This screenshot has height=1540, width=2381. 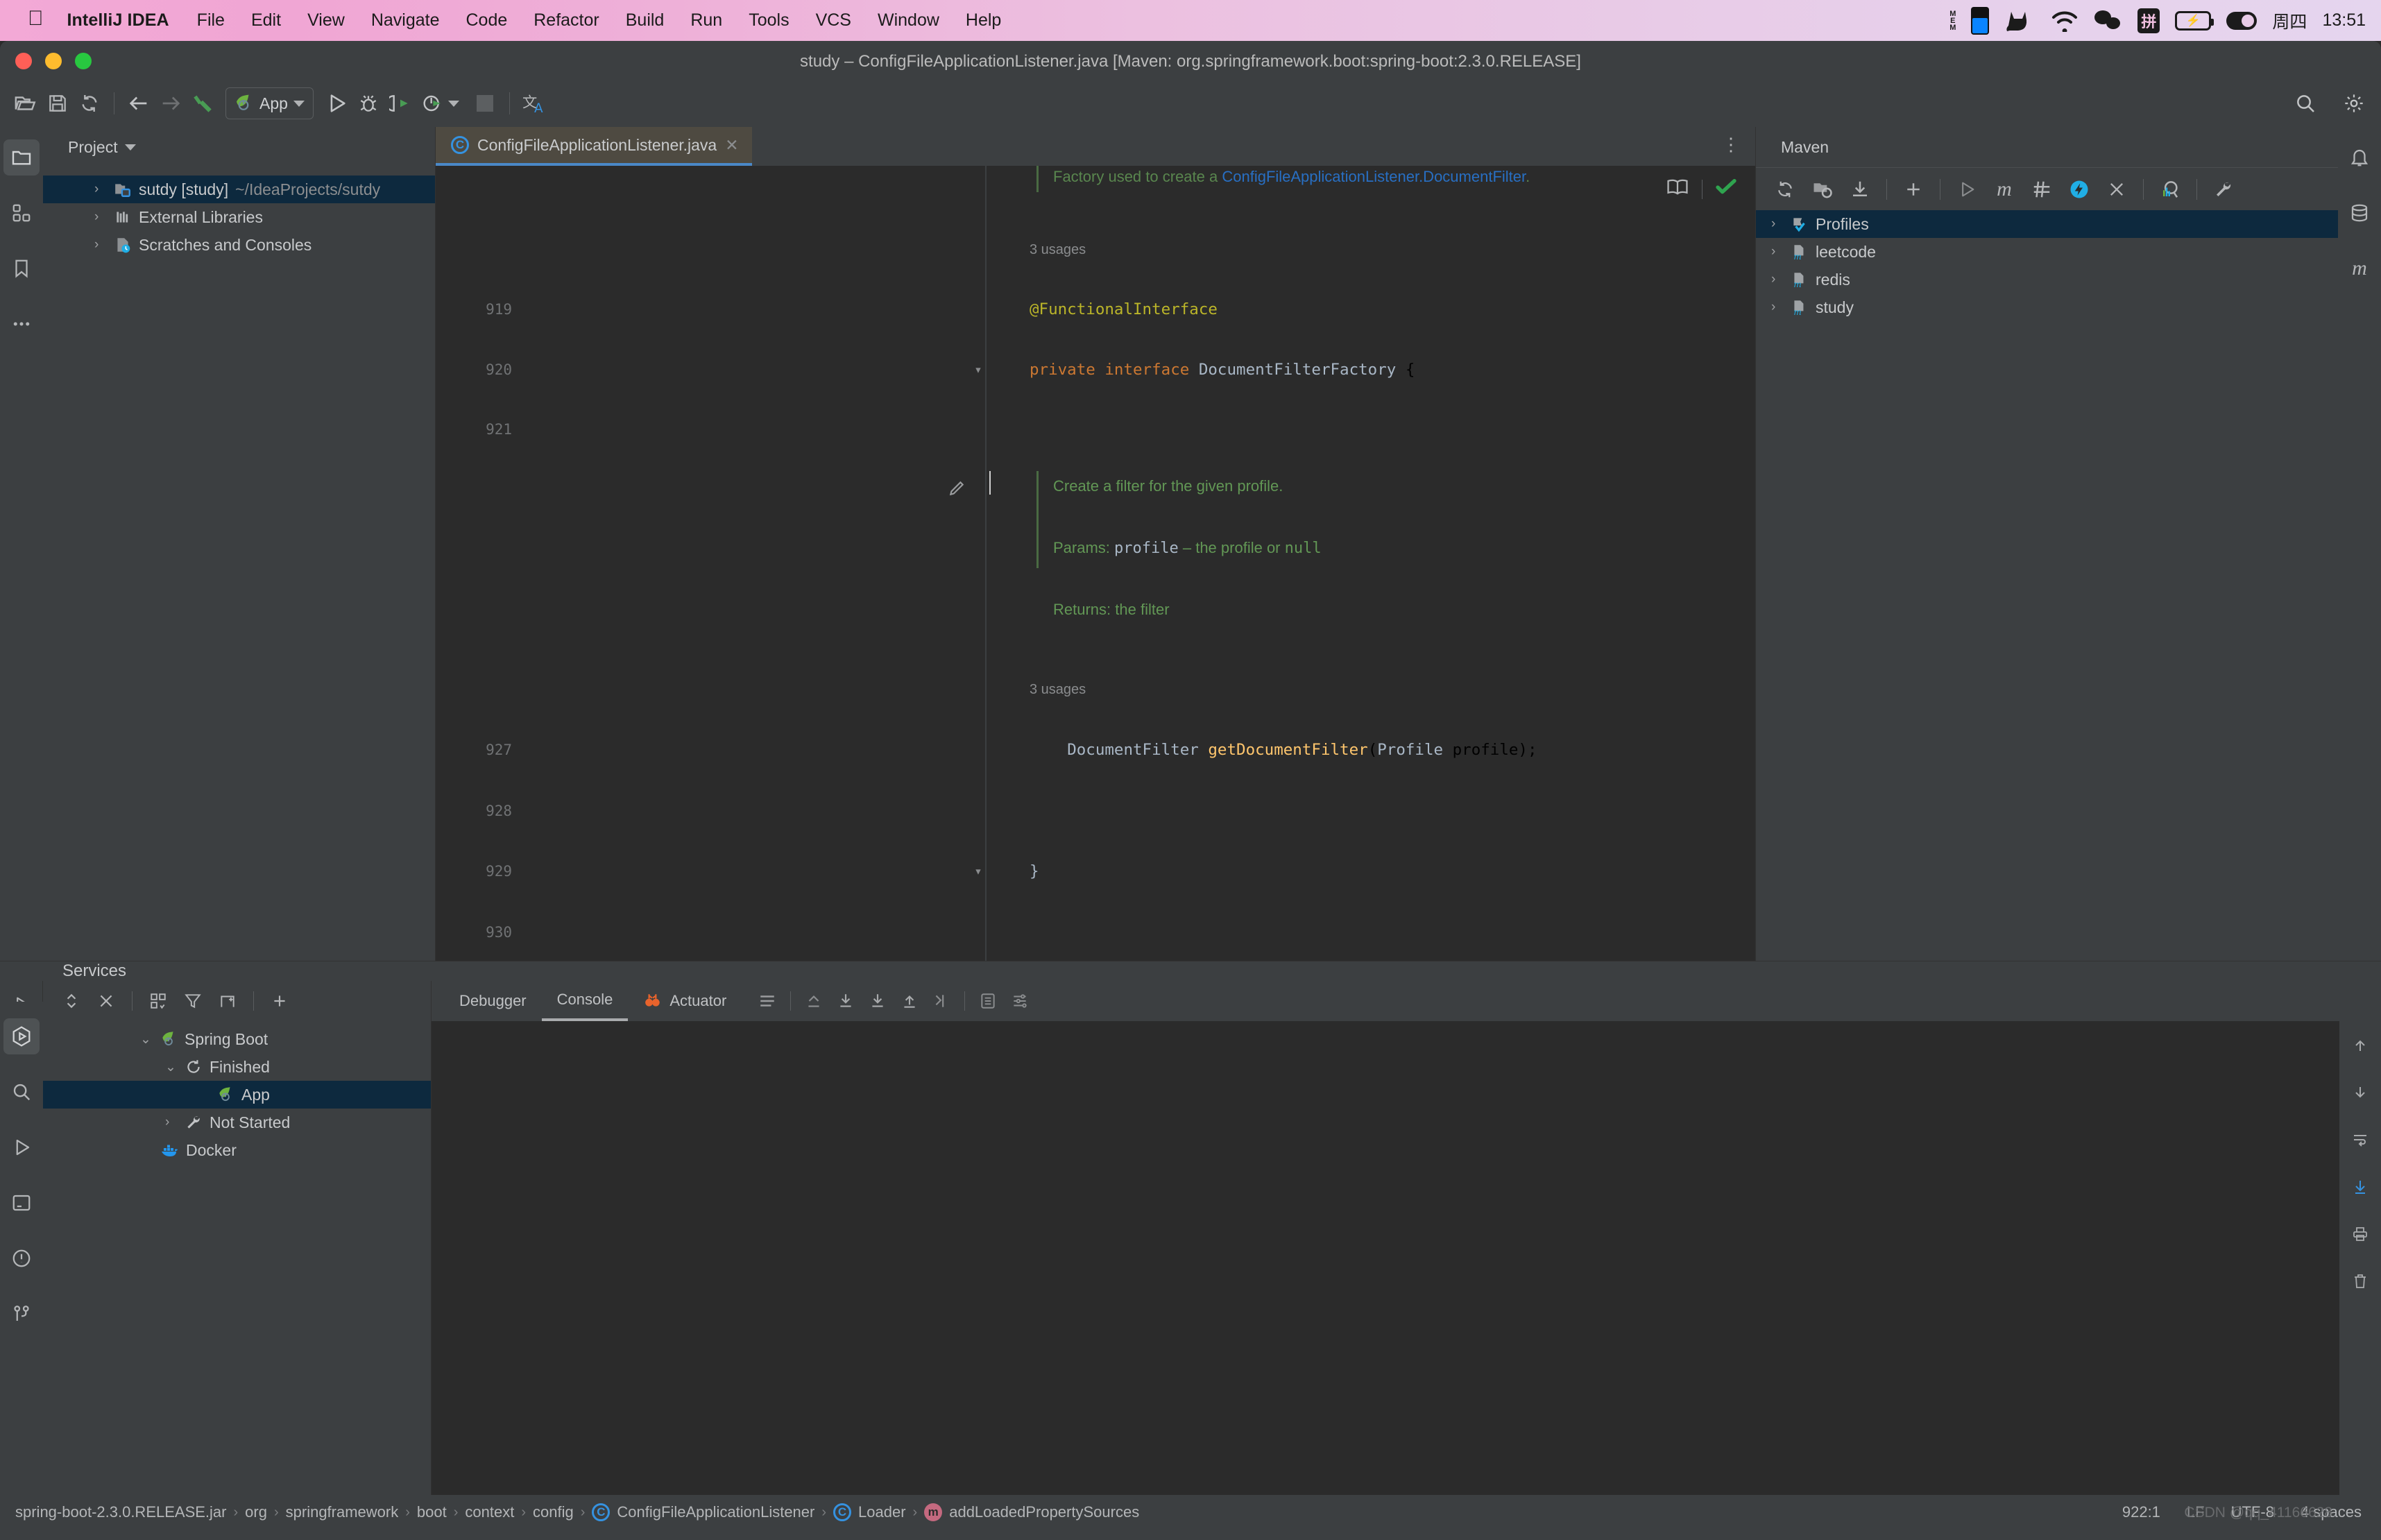 I want to click on notifications-icon, so click(x=2359, y=157).